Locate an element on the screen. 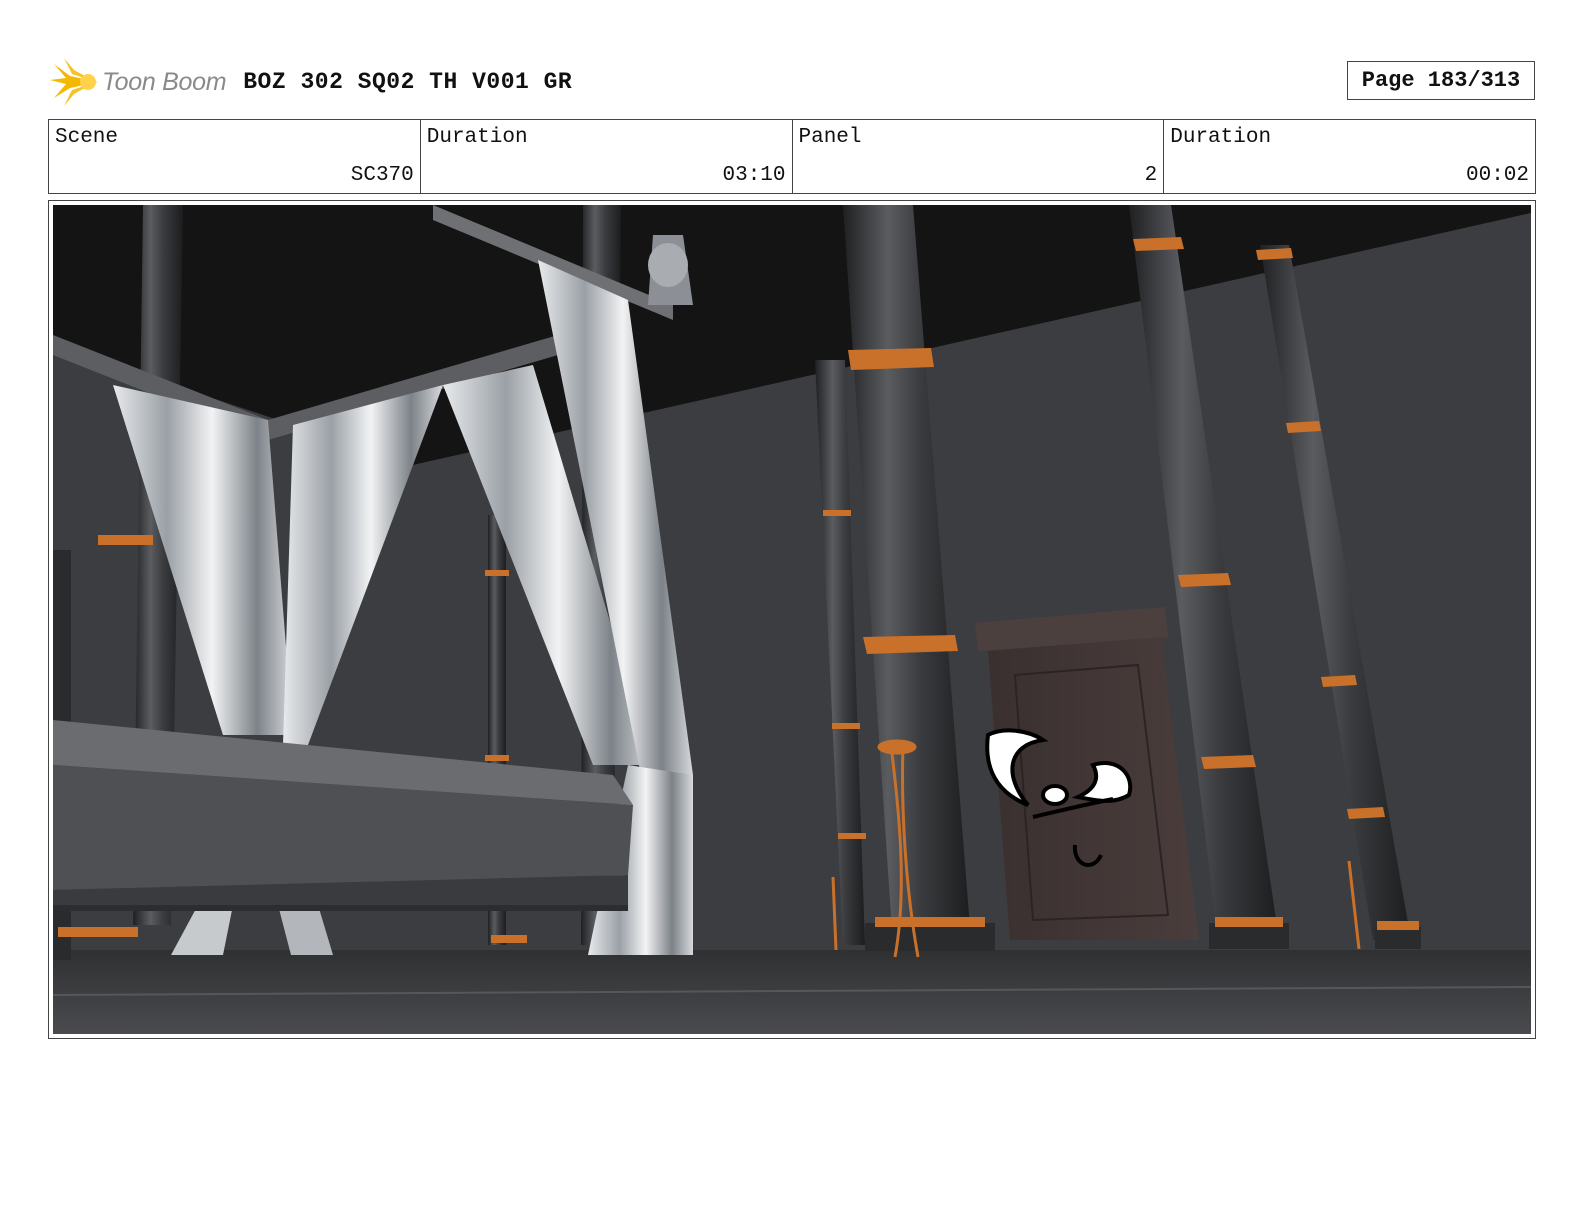 This screenshot has height=1224, width=1584. panel-label: Panel is located at coordinates (830, 137).